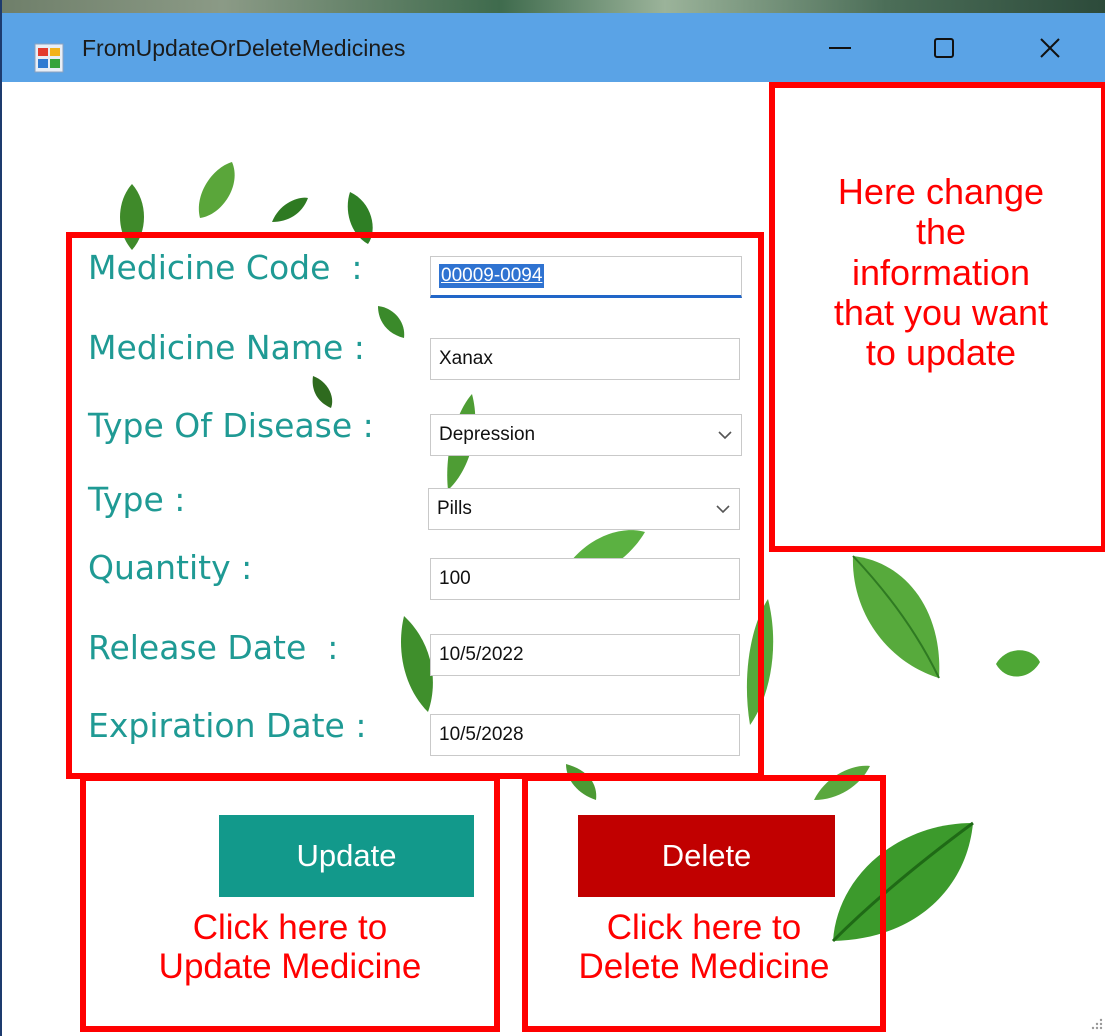  What do you see at coordinates (706, 856) in the screenshot?
I see `delete-button: Delete` at bounding box center [706, 856].